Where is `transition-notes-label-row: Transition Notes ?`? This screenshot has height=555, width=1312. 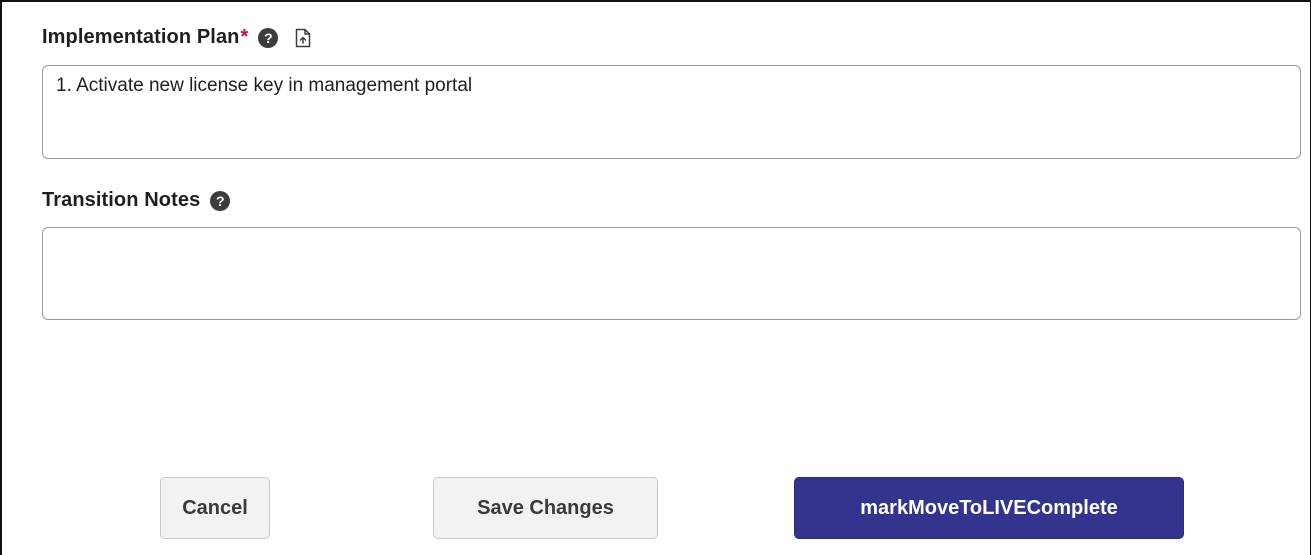
transition-notes-label-row: Transition Notes ? is located at coordinates (136, 200).